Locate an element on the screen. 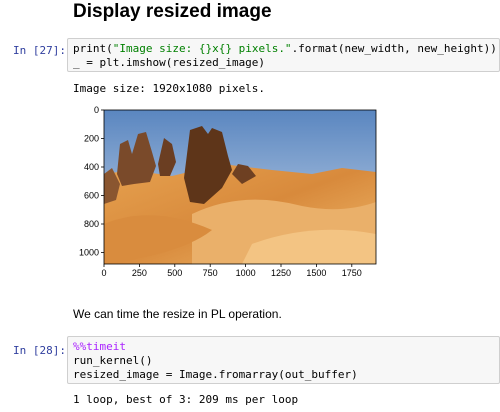  code-line: run_kernel() is located at coordinates (113, 360).